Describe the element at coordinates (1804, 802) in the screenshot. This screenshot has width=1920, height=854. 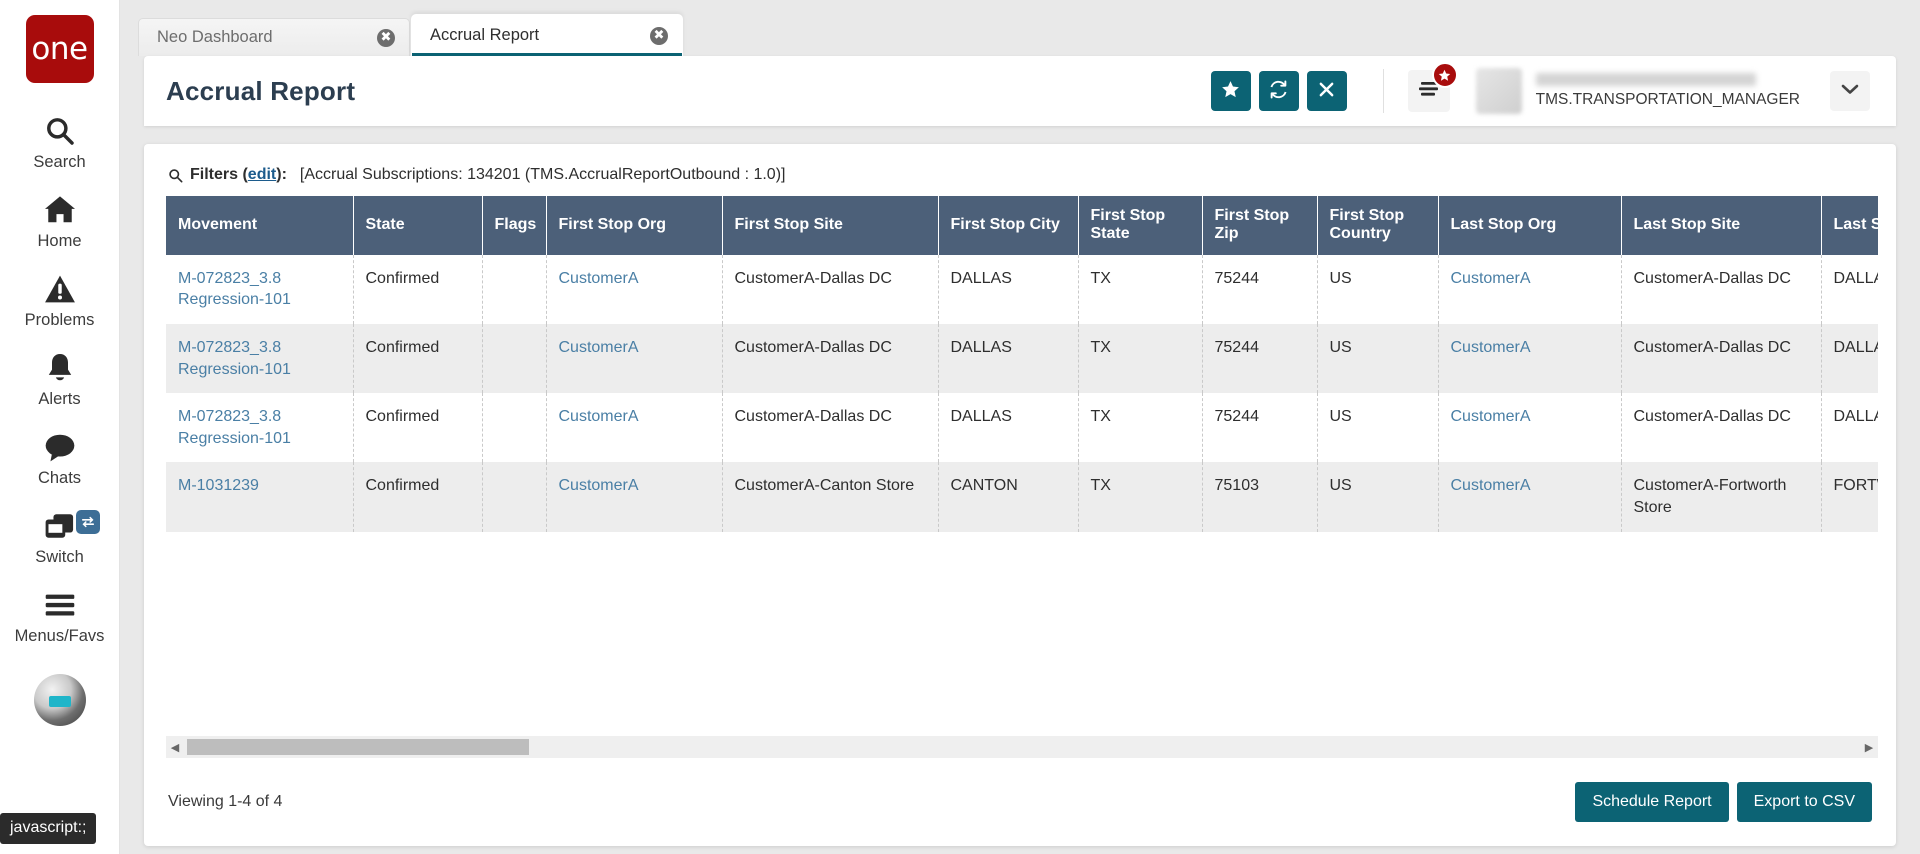
I see `export-to-csv-button: Export to CSV` at that location.